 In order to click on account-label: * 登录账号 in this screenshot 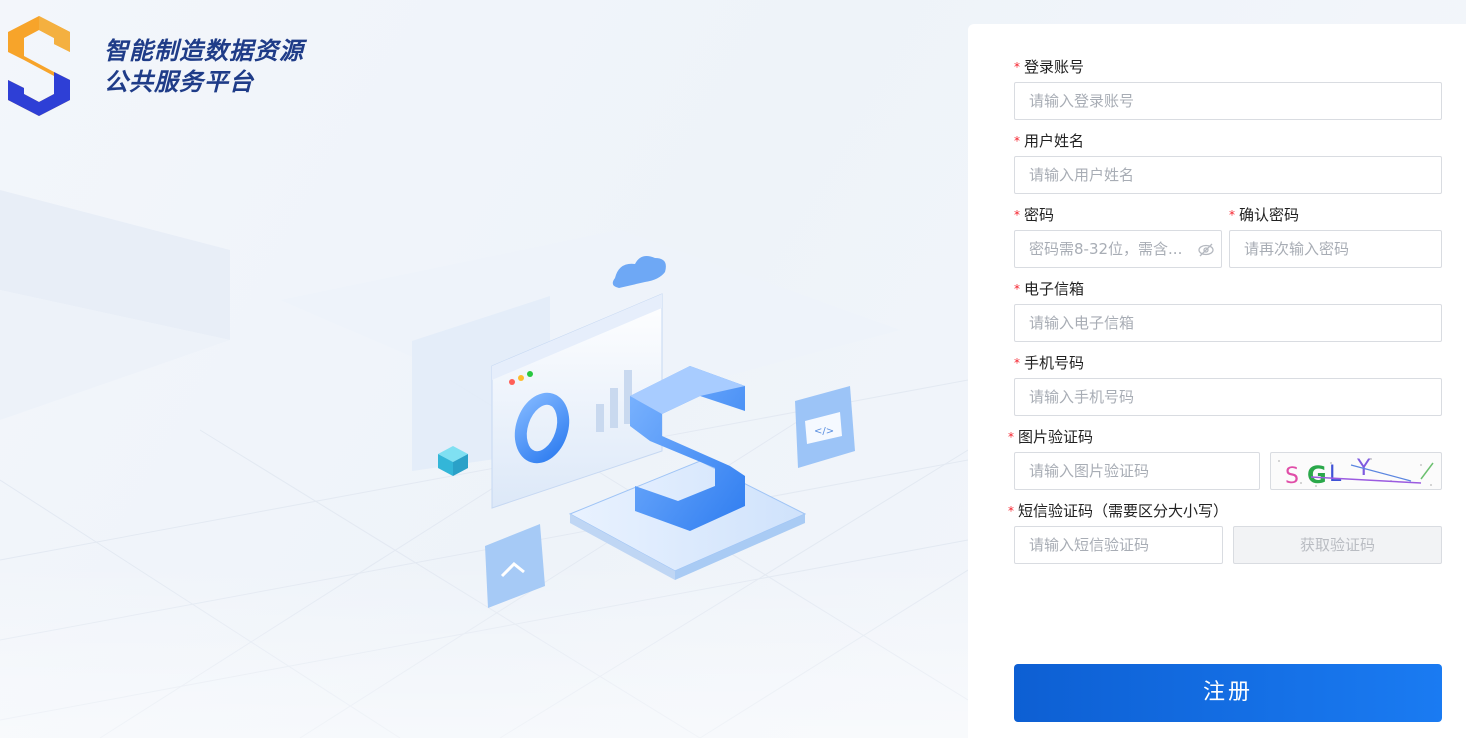, I will do `click(1049, 67)`.